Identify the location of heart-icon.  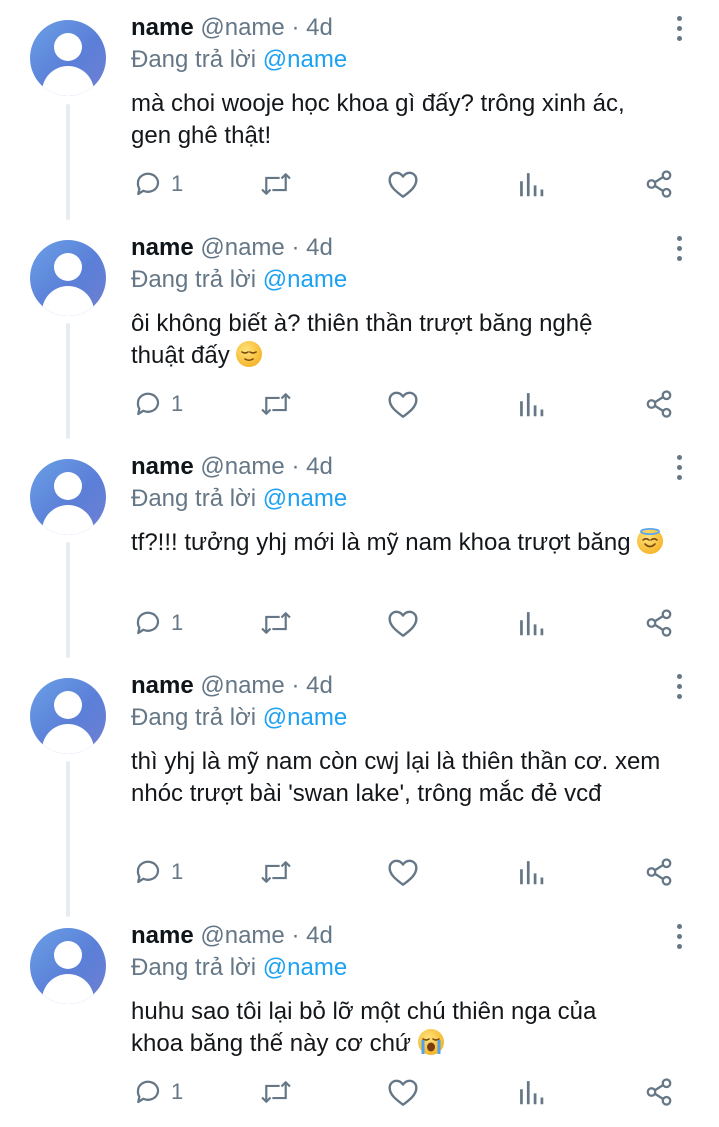
(403, 623).